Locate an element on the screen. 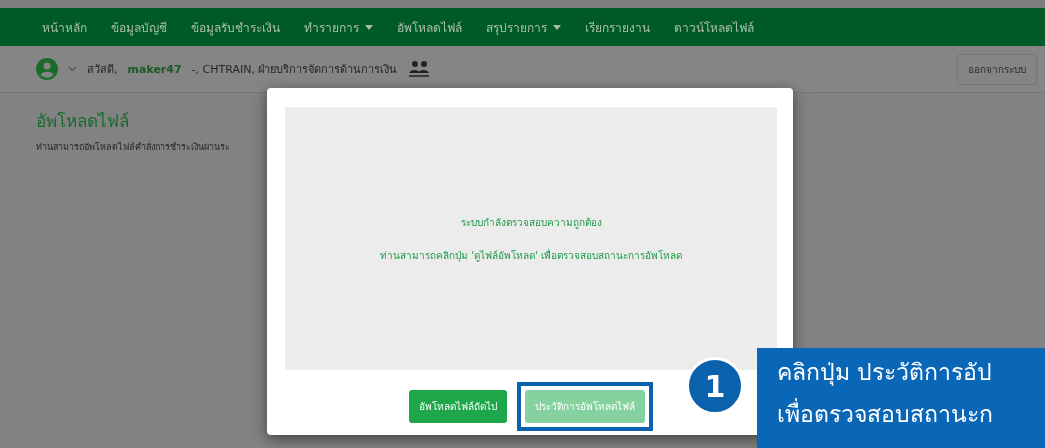 This screenshot has width=1045, height=448. username: maker47 is located at coordinates (154, 69).